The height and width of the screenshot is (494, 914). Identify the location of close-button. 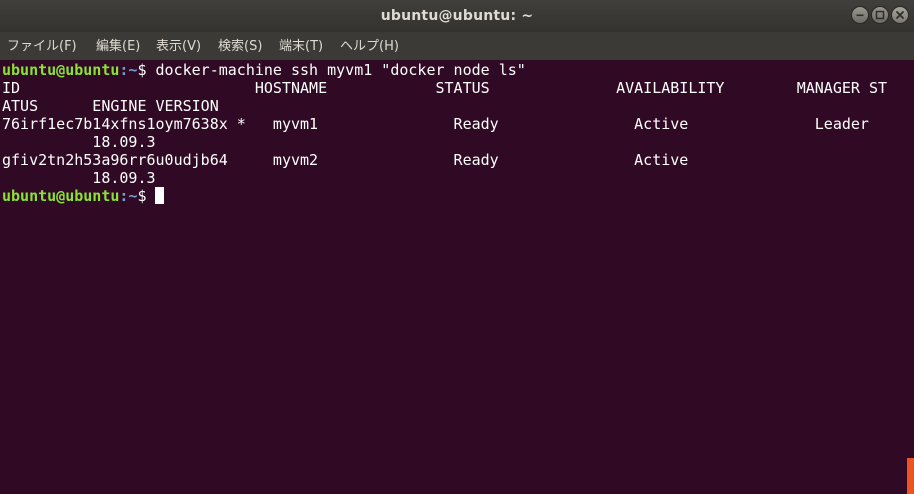
(900, 15).